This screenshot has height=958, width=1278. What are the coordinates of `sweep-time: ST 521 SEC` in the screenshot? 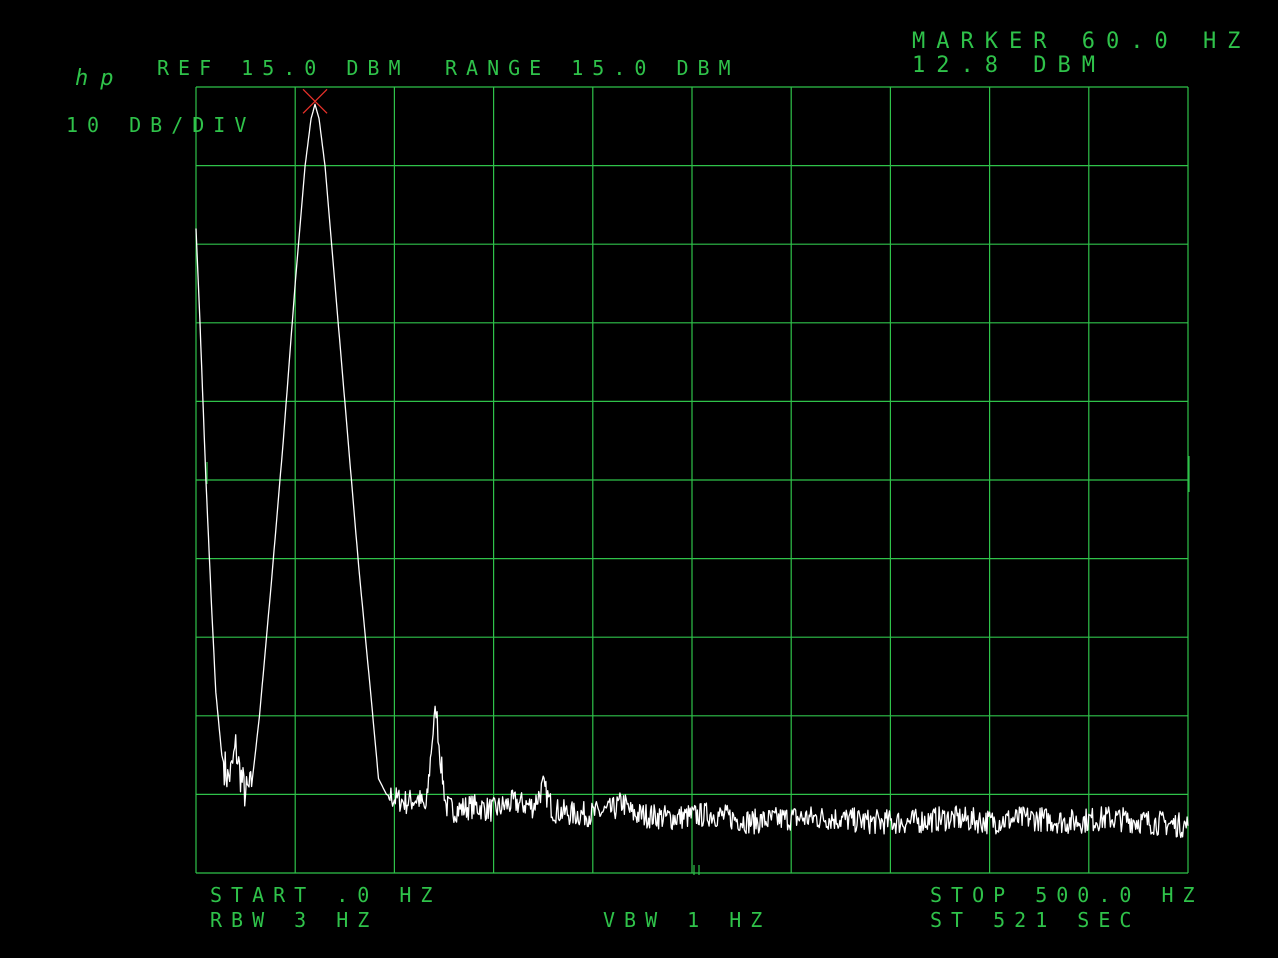 It's located at (1035, 920).